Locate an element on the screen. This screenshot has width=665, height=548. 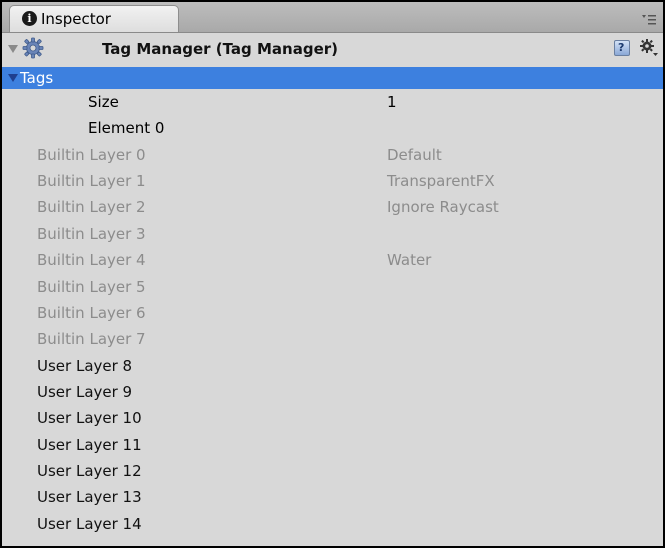
settings-gear-icon is located at coordinates (649, 48).